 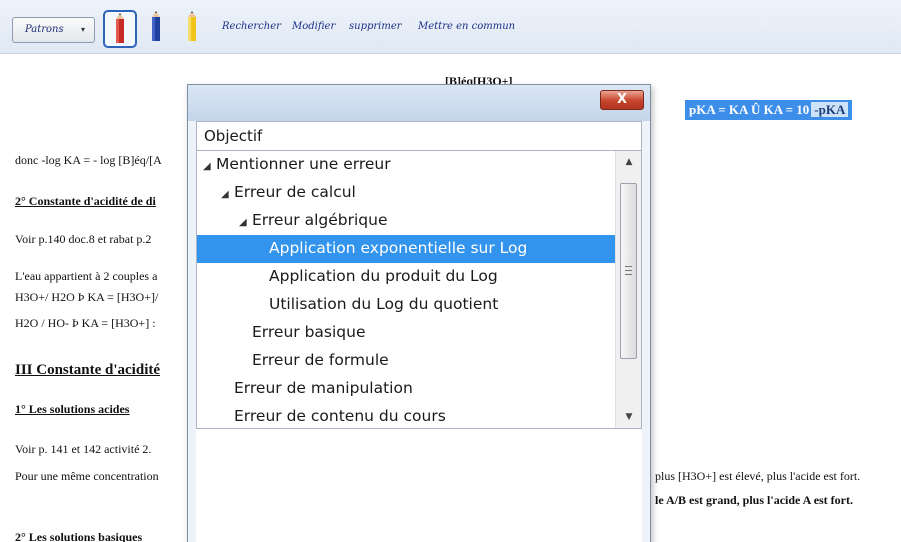 I want to click on doc-line: donc -log KA = - log [B]éq/[A, so click(x=88, y=160).